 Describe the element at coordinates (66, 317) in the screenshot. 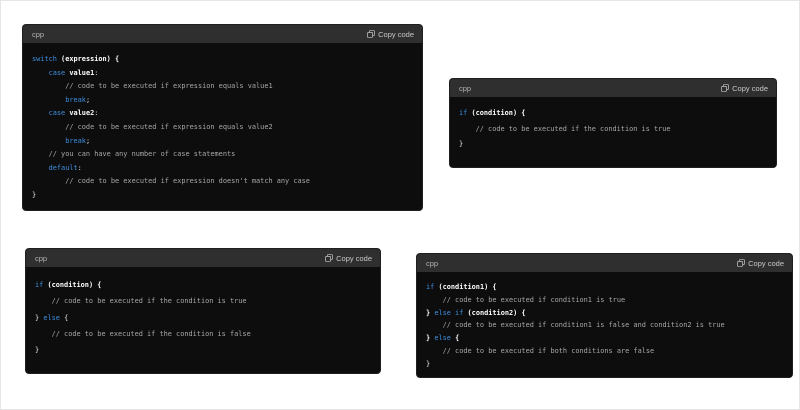

I see `code-punct: {` at that location.